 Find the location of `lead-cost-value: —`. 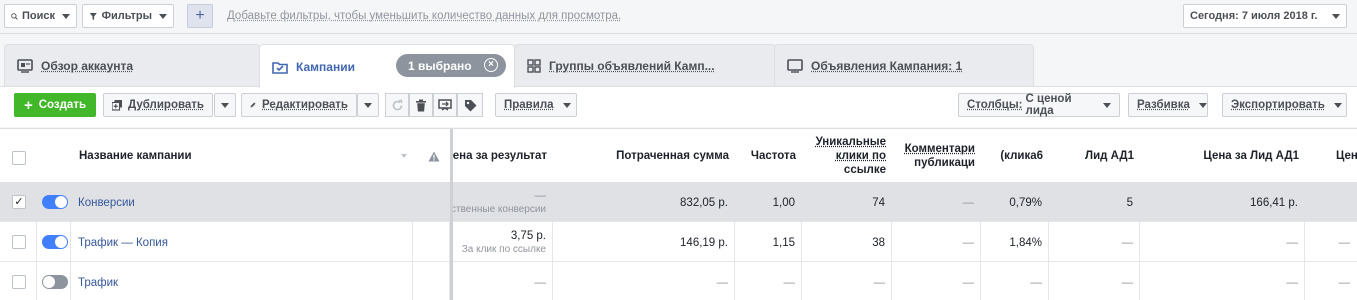

lead-cost-value: — is located at coordinates (1292, 282).